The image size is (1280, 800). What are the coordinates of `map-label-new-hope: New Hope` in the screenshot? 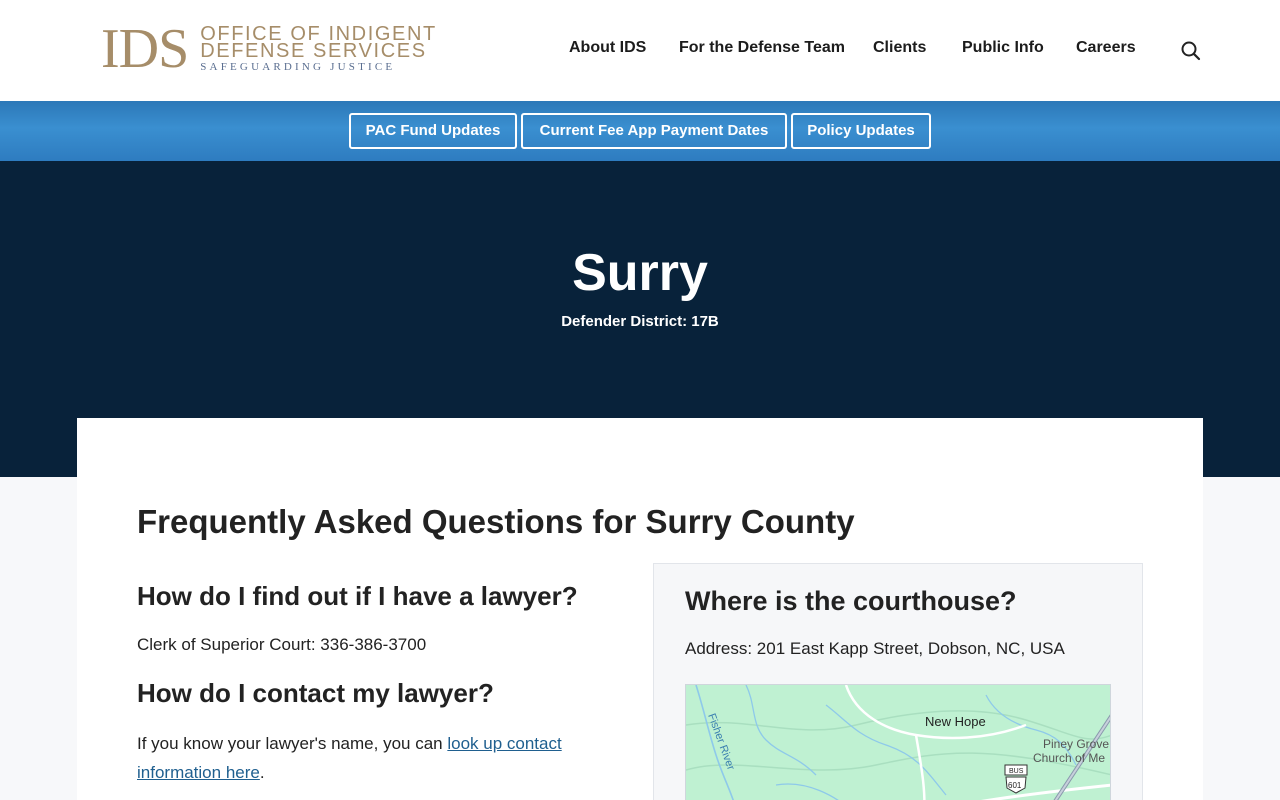 It's located at (955, 721).